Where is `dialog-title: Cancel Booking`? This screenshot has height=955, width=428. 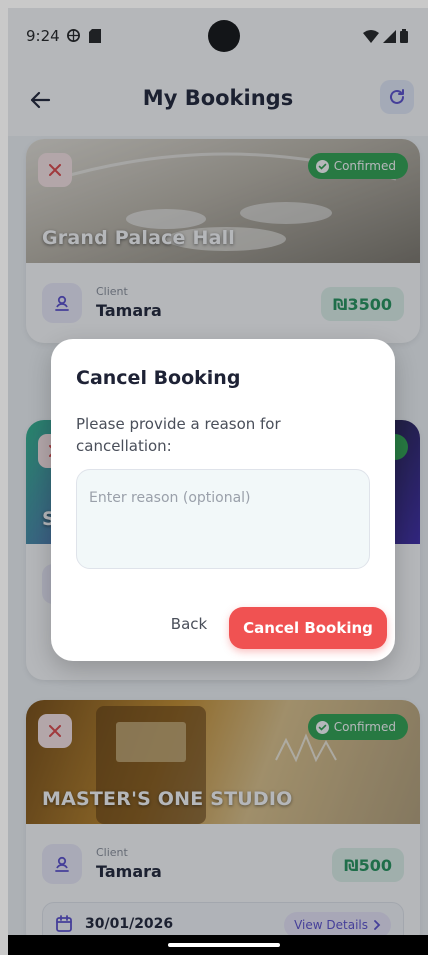
dialog-title: Cancel Booking is located at coordinates (158, 378).